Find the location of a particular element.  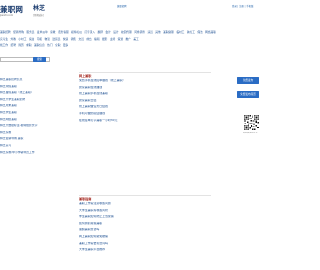

panel-link: 线上兼职做任务日结钱 is located at coordinates (145, 108).